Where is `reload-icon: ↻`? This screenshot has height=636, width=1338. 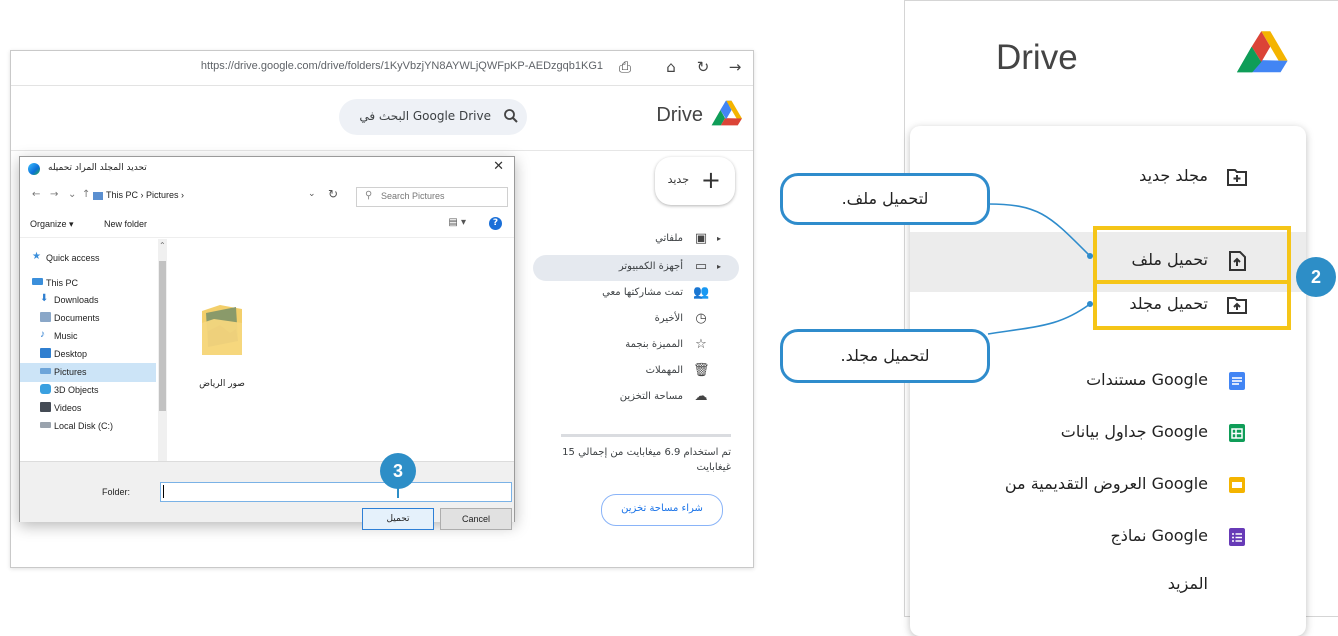 reload-icon: ↻ is located at coordinates (703, 67).